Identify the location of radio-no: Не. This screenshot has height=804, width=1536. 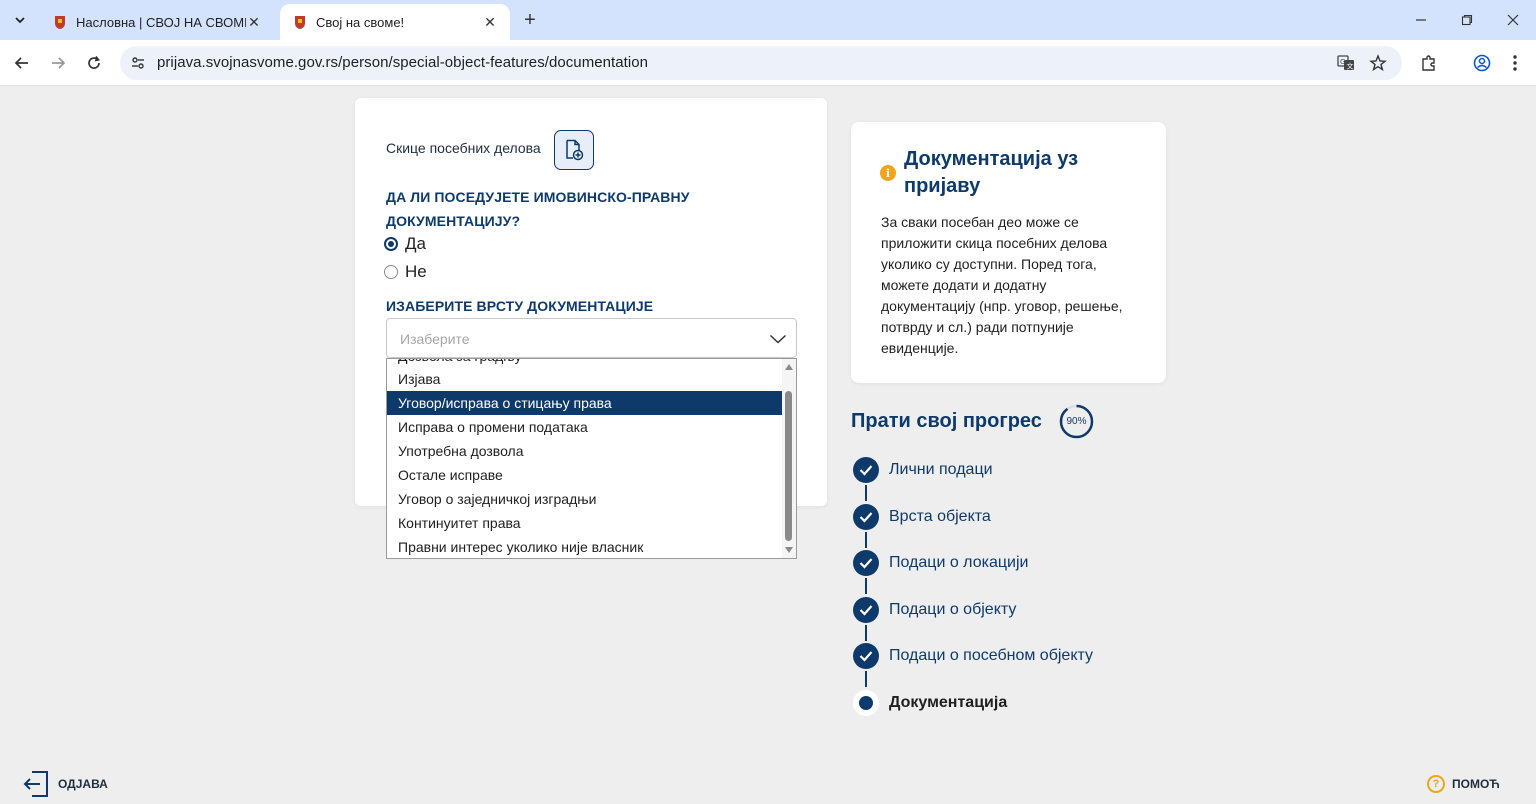
(405, 272).